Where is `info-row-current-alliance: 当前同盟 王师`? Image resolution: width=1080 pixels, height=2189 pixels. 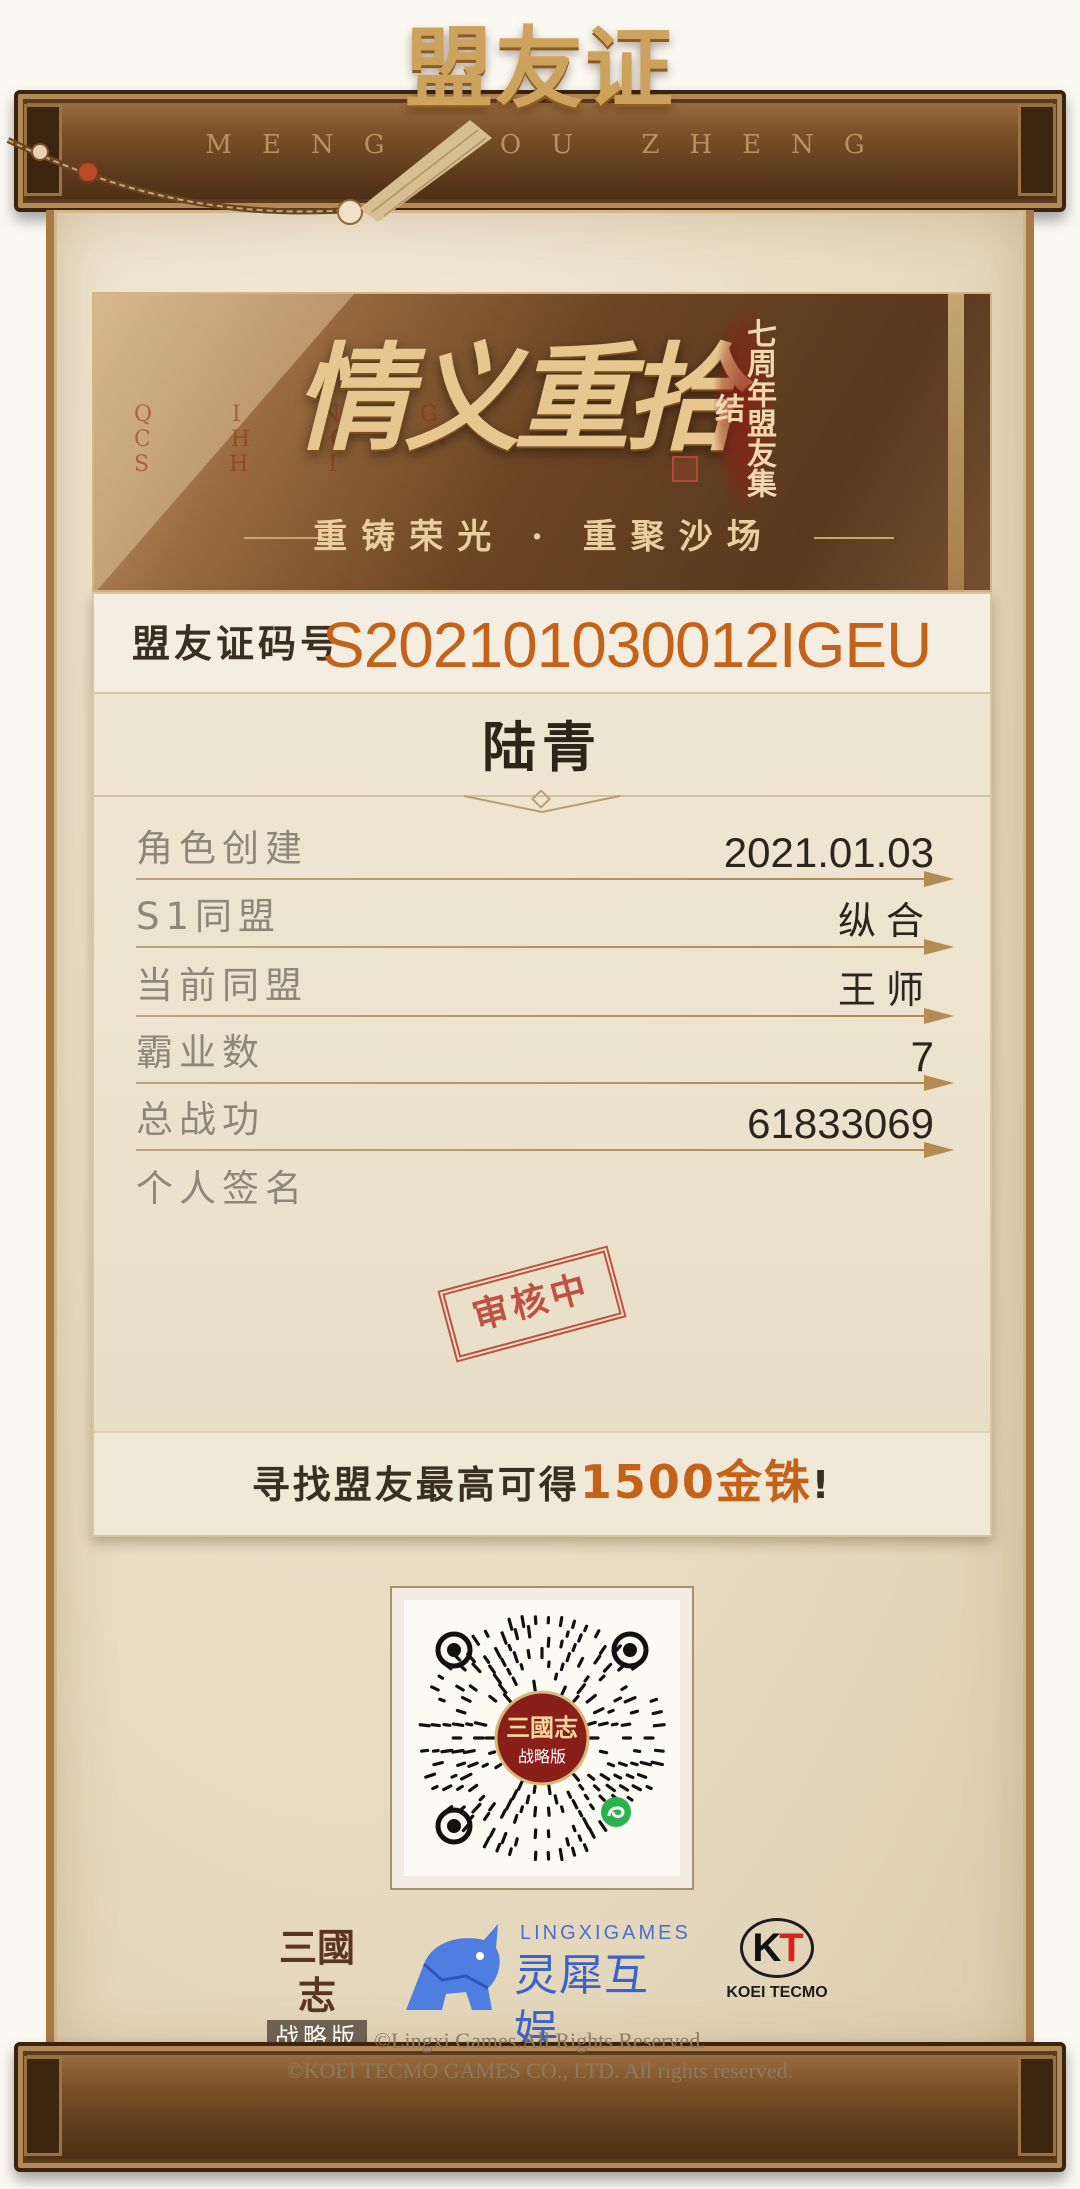
info-row-current-alliance: 当前同盟 王师 is located at coordinates (545, 987).